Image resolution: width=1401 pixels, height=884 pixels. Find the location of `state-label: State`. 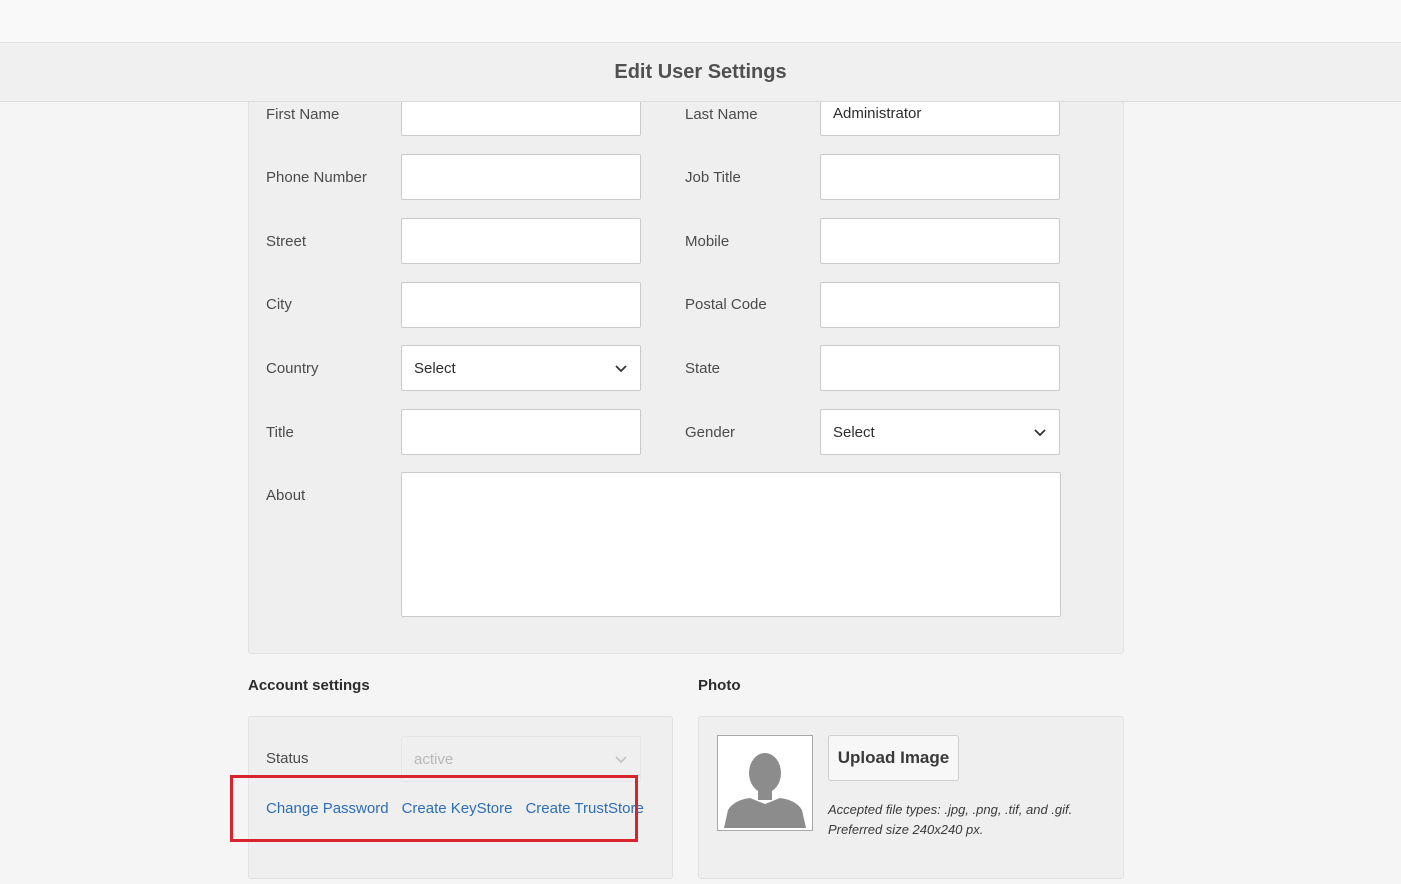

state-label: State is located at coordinates (703, 368).